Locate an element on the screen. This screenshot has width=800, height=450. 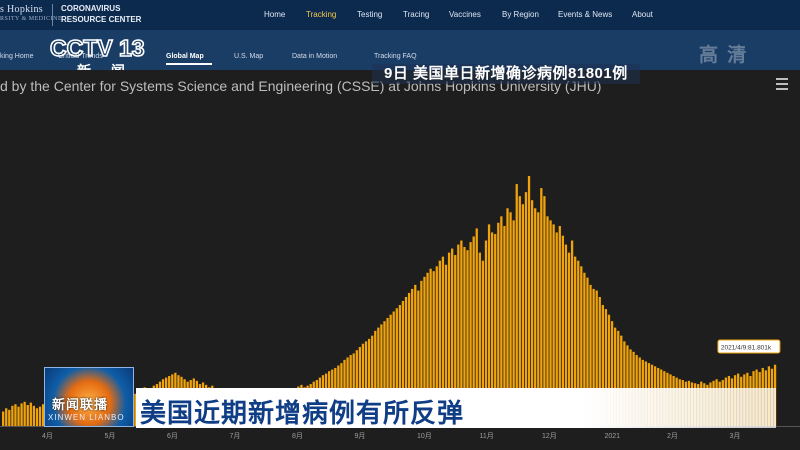
resource-center-title: CORONAVIRUS RESOURCE CENTER is located at coordinates (101, 14).